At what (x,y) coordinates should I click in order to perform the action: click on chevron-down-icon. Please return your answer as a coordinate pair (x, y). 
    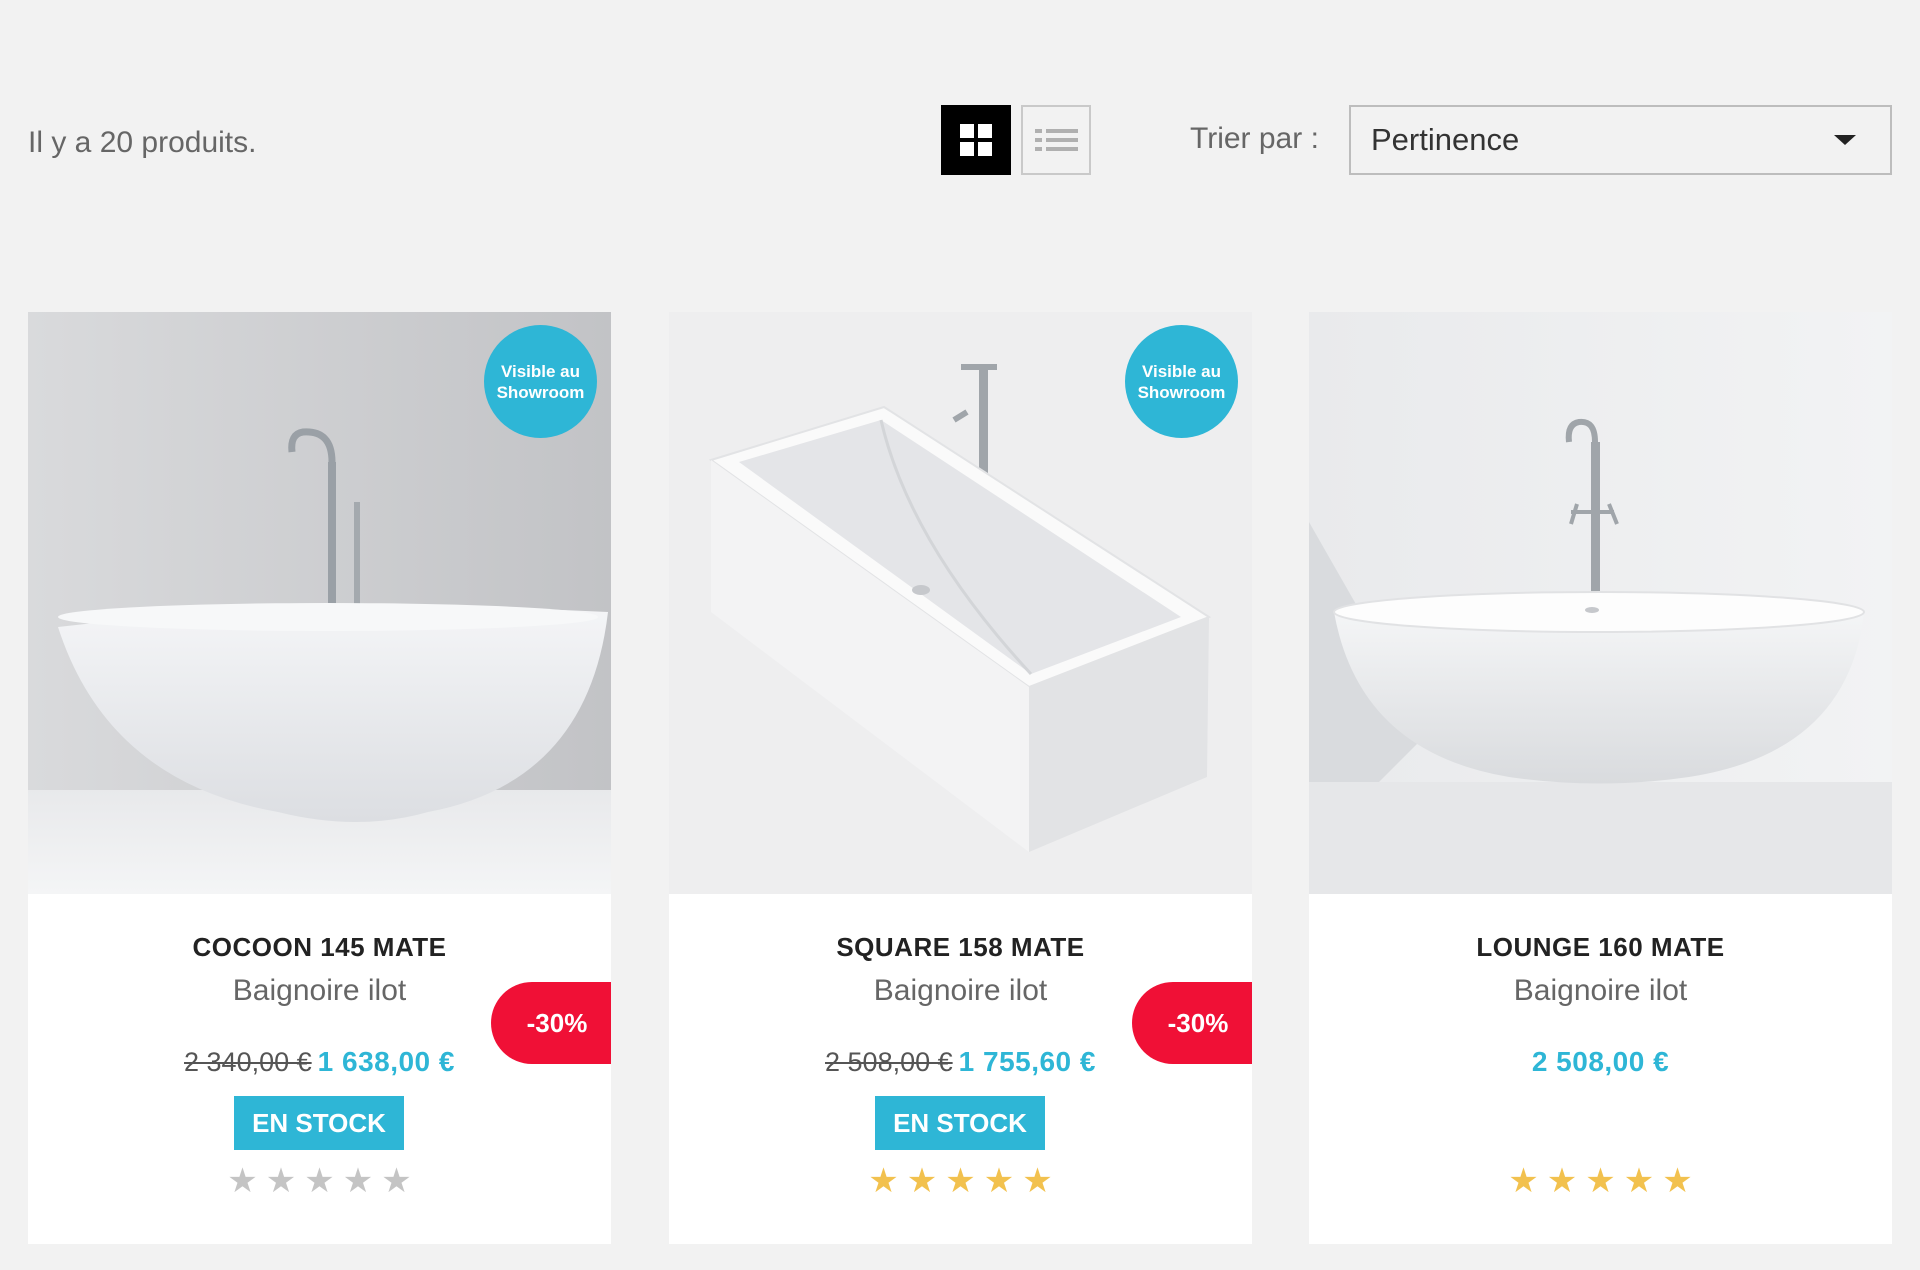
    Looking at the image, I should click on (1845, 140).